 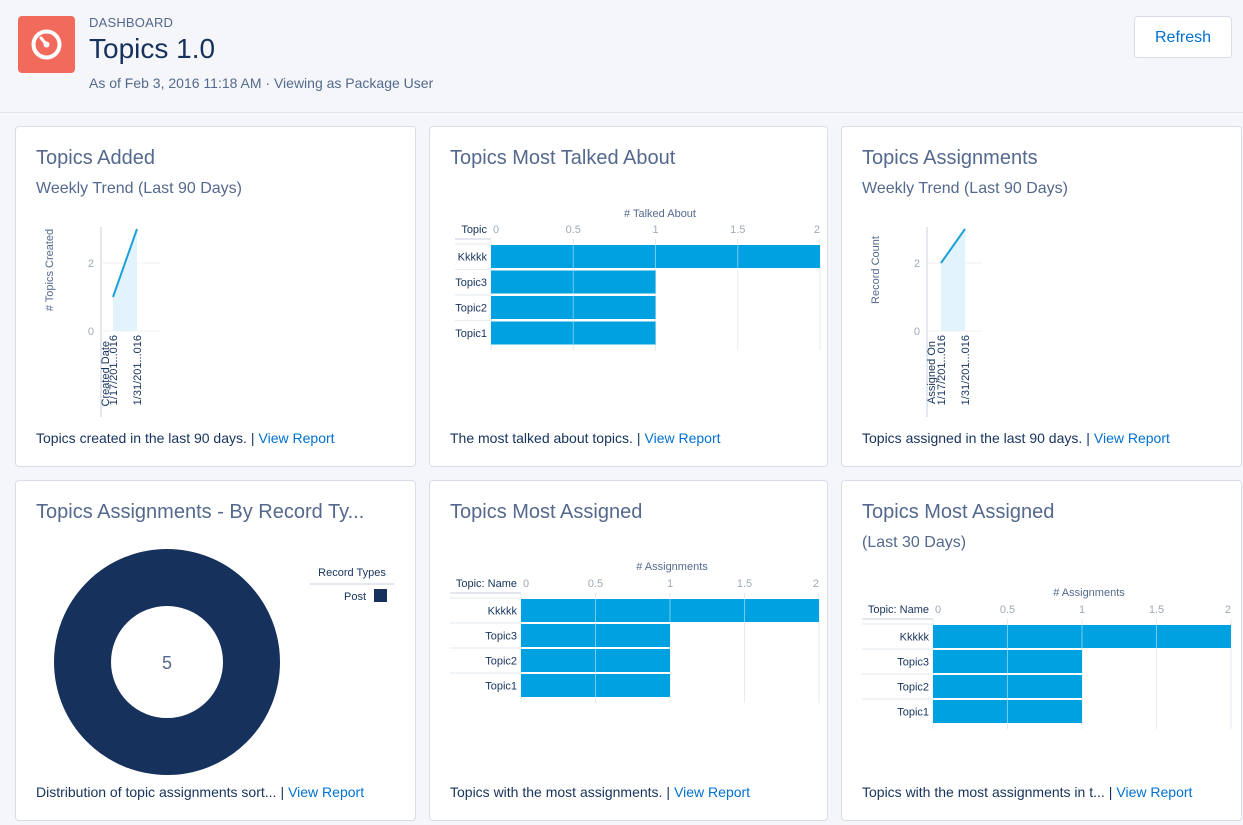 What do you see at coordinates (352, 573) in the screenshot?
I see `legend-title: Record Types` at bounding box center [352, 573].